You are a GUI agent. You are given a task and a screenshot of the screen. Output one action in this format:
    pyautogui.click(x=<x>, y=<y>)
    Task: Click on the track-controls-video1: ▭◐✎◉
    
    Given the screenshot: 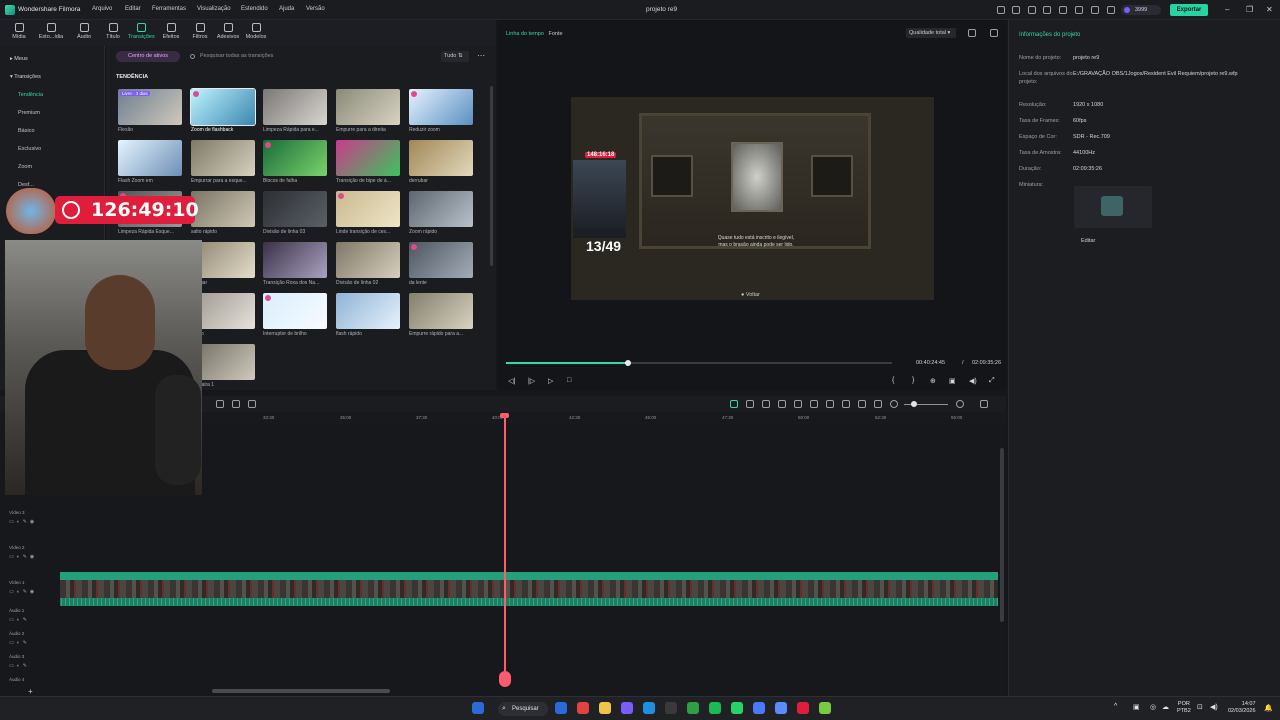 What is the action you would take?
    pyautogui.click(x=23, y=592)
    